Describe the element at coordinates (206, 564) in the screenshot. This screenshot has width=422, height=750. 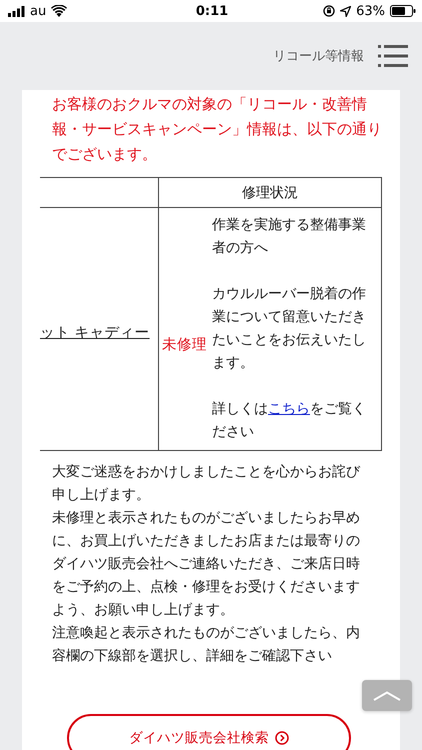
I see `notice-text: 未修理と表示されたものがございましたらお早めに、お買上げいただきましたお店または最寄りのダイハツ販売会社へご連絡いただき、ご来店日時をご予約の上、点検・修理をお受けくださいますよう、お願い申し上げます。` at that location.